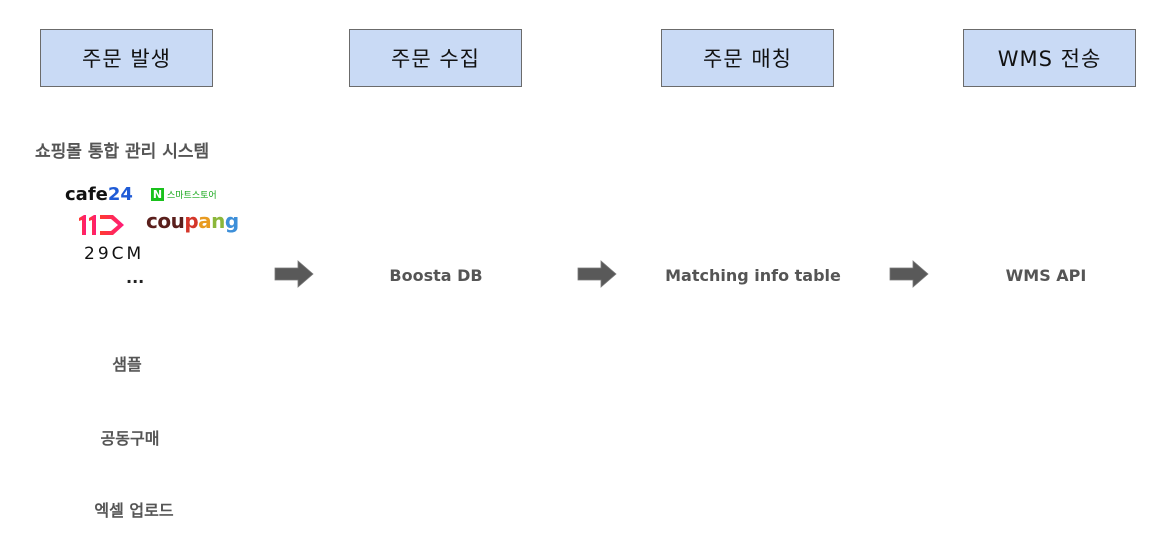 Image resolution: width=1152 pixels, height=546 pixels. Describe the element at coordinates (122, 152) in the screenshot. I see `integrated-system-title: 쇼핑몰 통합 관리 시스템` at that location.